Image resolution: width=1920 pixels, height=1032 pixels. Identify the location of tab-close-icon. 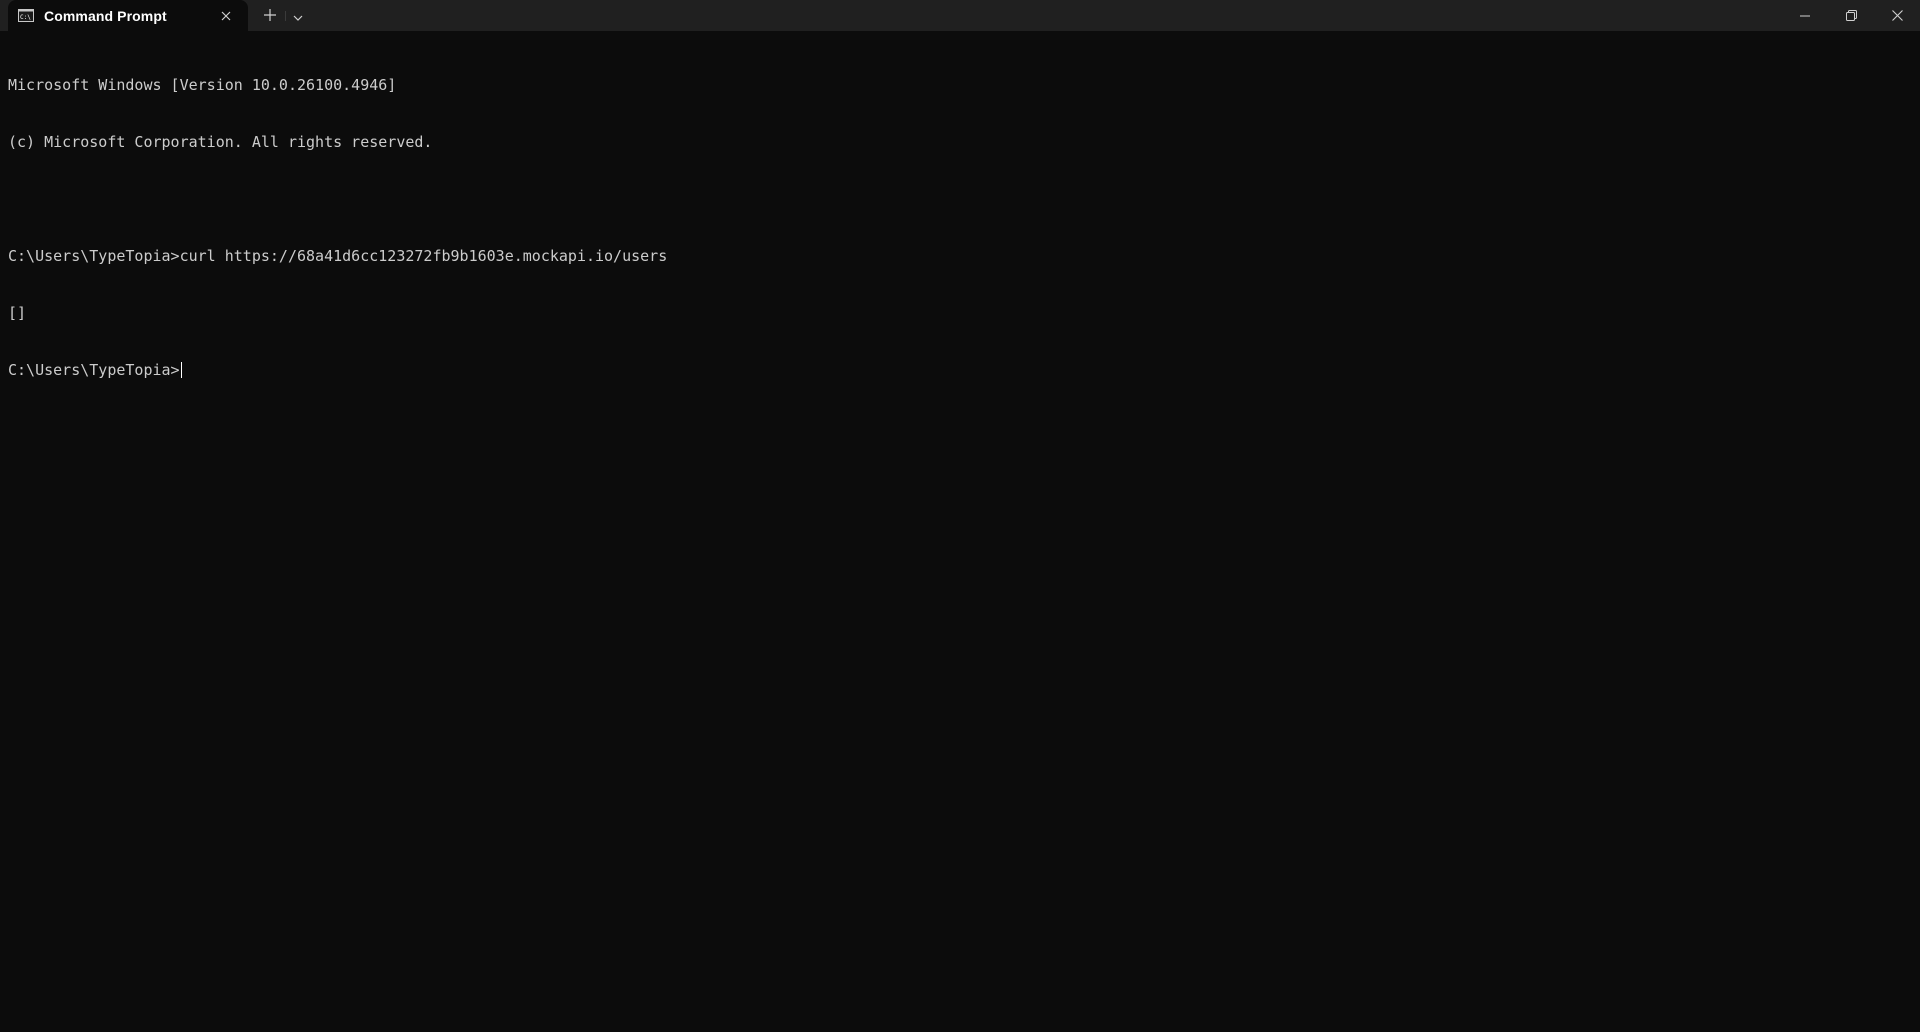
(226, 16).